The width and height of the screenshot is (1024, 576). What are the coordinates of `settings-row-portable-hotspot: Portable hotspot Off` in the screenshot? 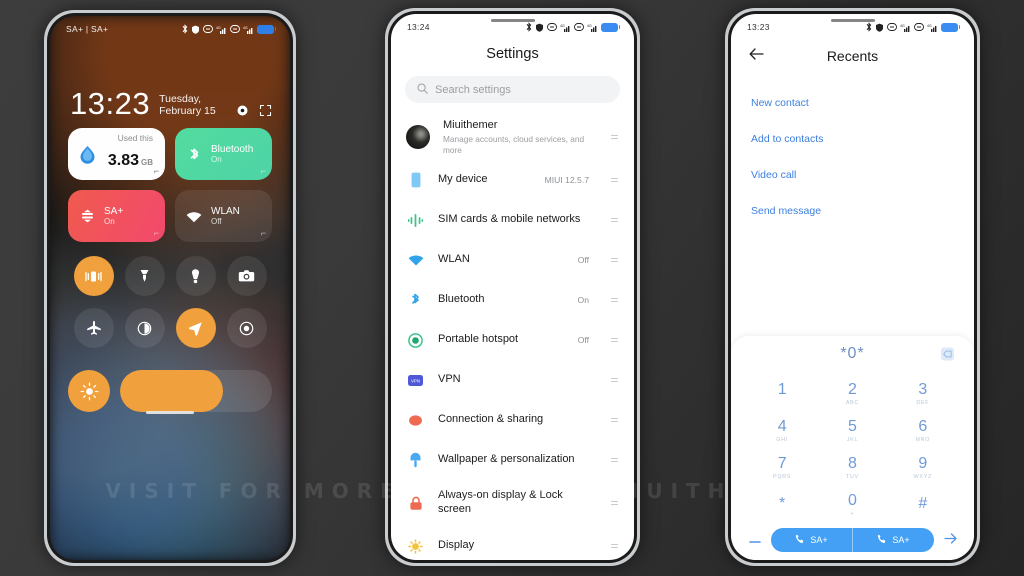 It's located at (512, 340).